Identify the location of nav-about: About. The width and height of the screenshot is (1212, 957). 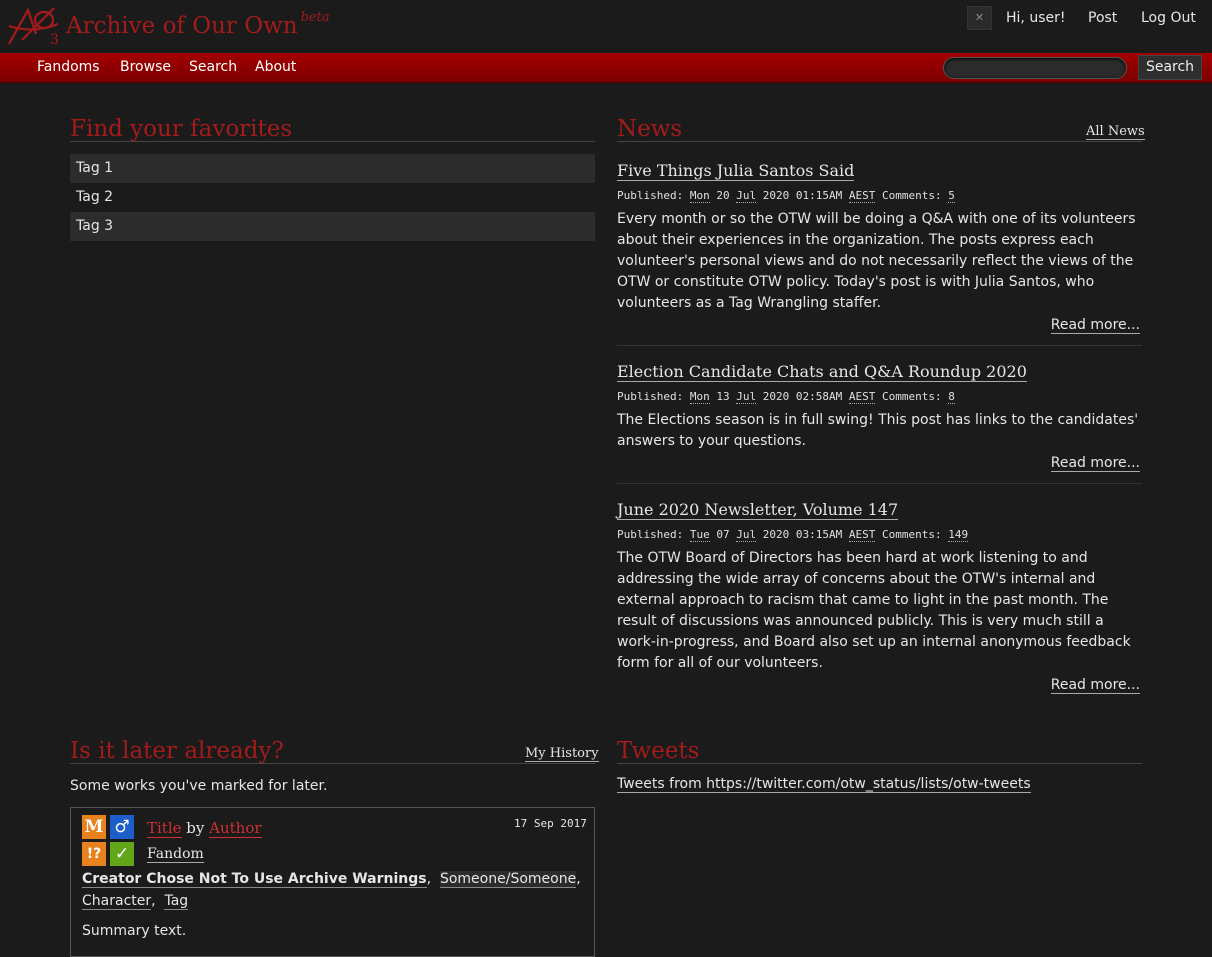
(275, 67).